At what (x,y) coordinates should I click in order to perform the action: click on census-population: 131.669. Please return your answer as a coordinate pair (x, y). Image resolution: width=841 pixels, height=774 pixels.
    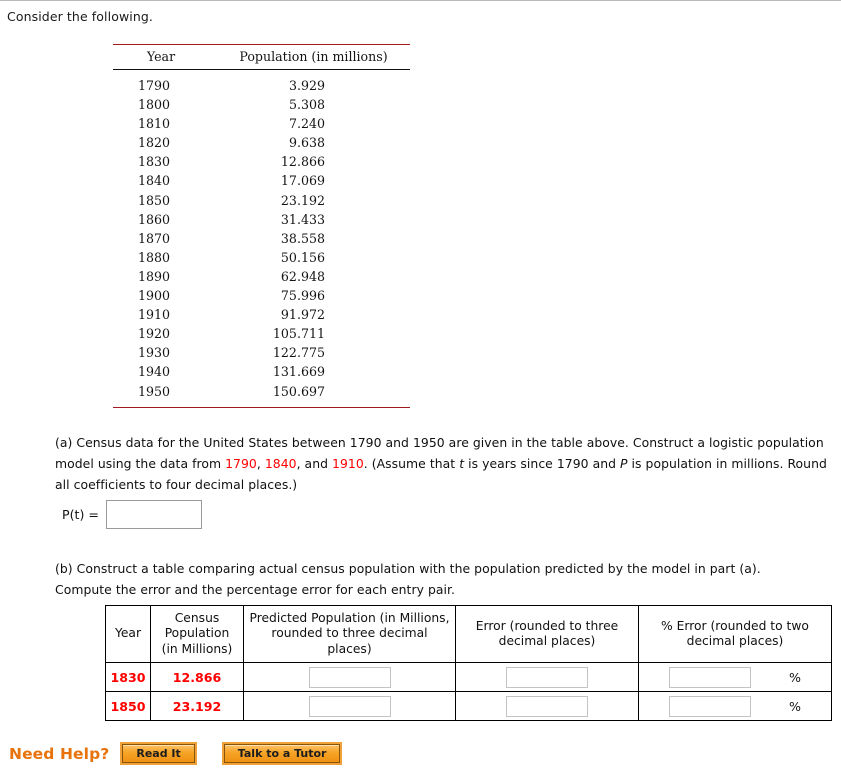
    Looking at the image, I should click on (298, 372).